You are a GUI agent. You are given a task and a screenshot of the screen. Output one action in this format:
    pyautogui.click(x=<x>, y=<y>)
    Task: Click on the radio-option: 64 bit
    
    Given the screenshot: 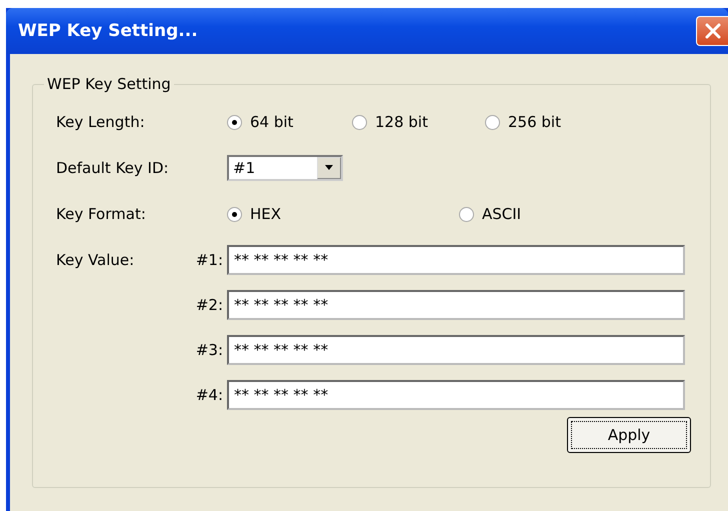 What is the action you would take?
    pyautogui.click(x=289, y=122)
    